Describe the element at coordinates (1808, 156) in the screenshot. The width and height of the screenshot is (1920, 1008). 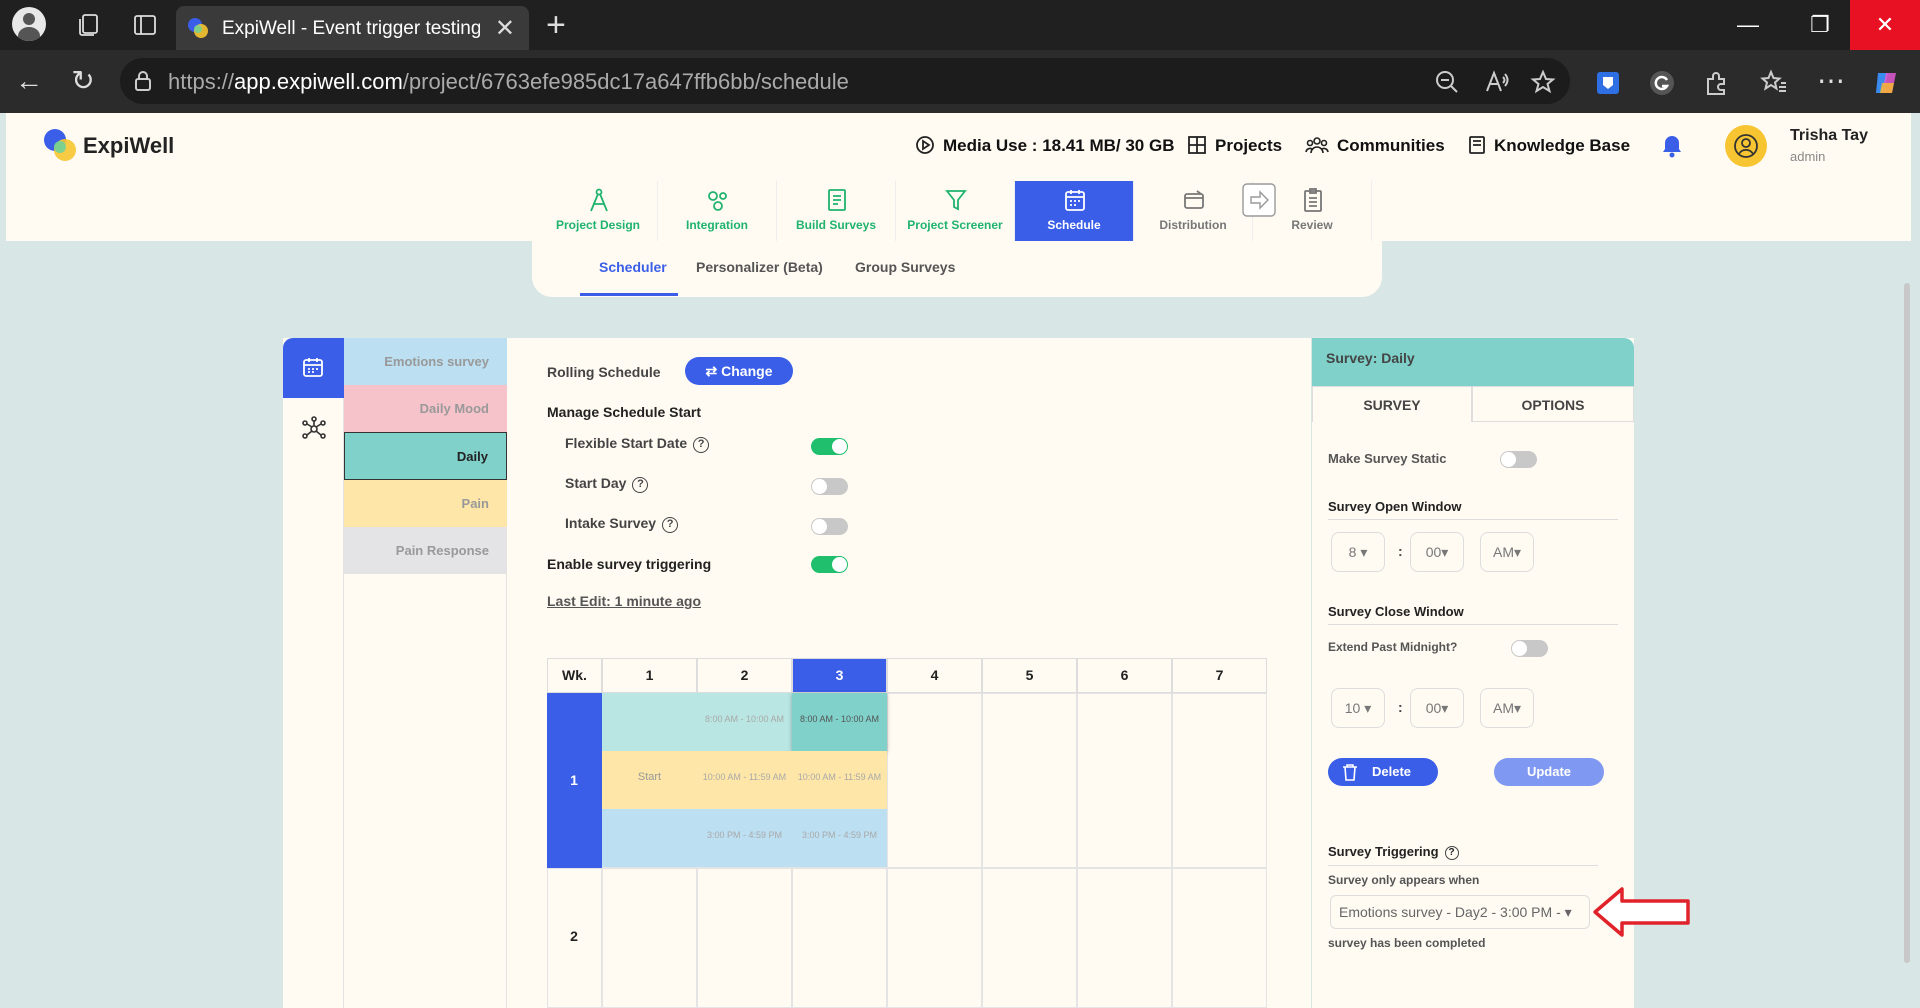
I see `user-role: admin` at that location.